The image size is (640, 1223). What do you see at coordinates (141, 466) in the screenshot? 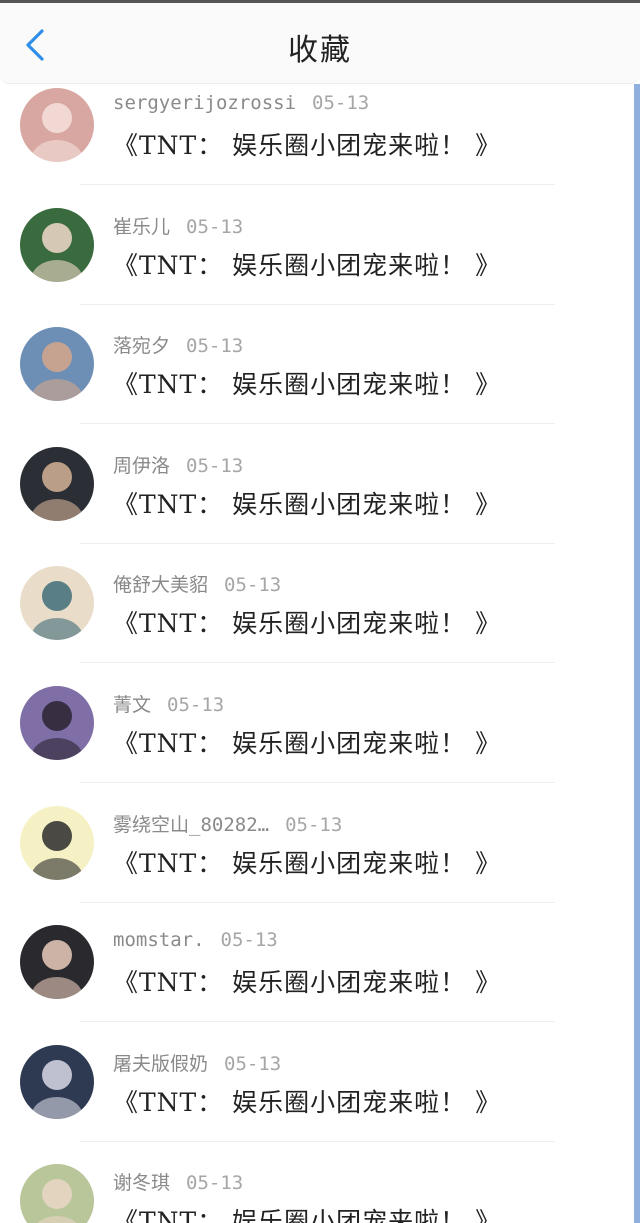
I see `username: 周伊洛` at bounding box center [141, 466].